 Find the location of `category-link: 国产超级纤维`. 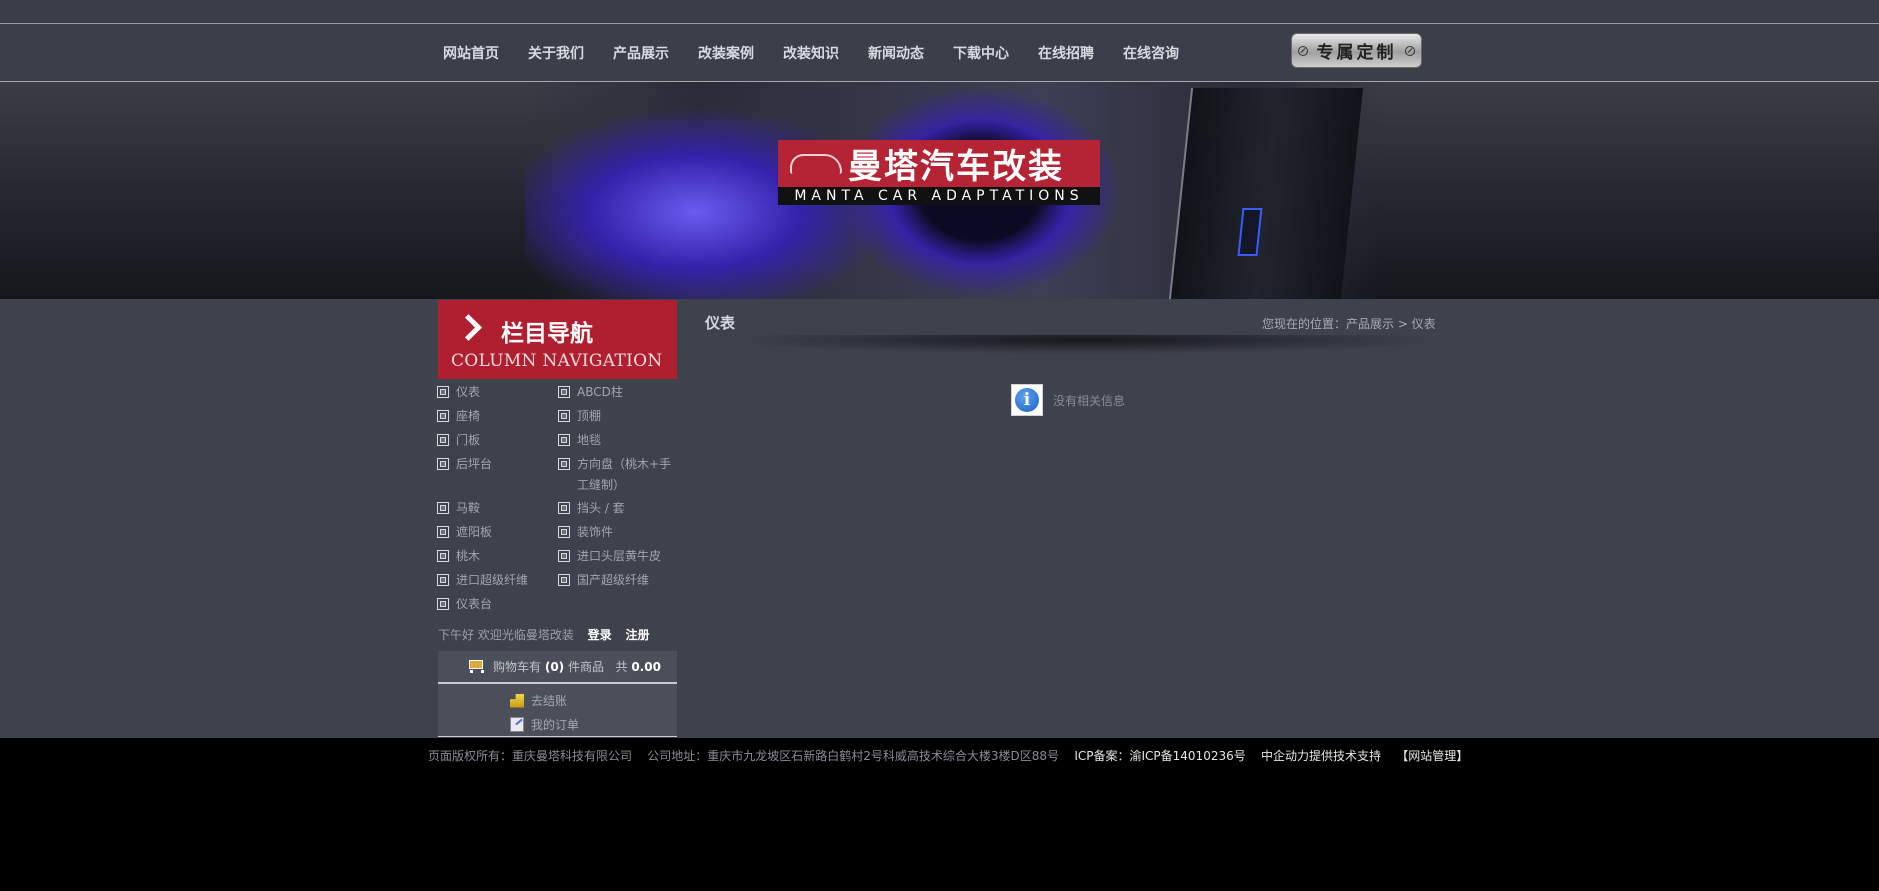

category-link: 国产超级纤维 is located at coordinates (616, 580).